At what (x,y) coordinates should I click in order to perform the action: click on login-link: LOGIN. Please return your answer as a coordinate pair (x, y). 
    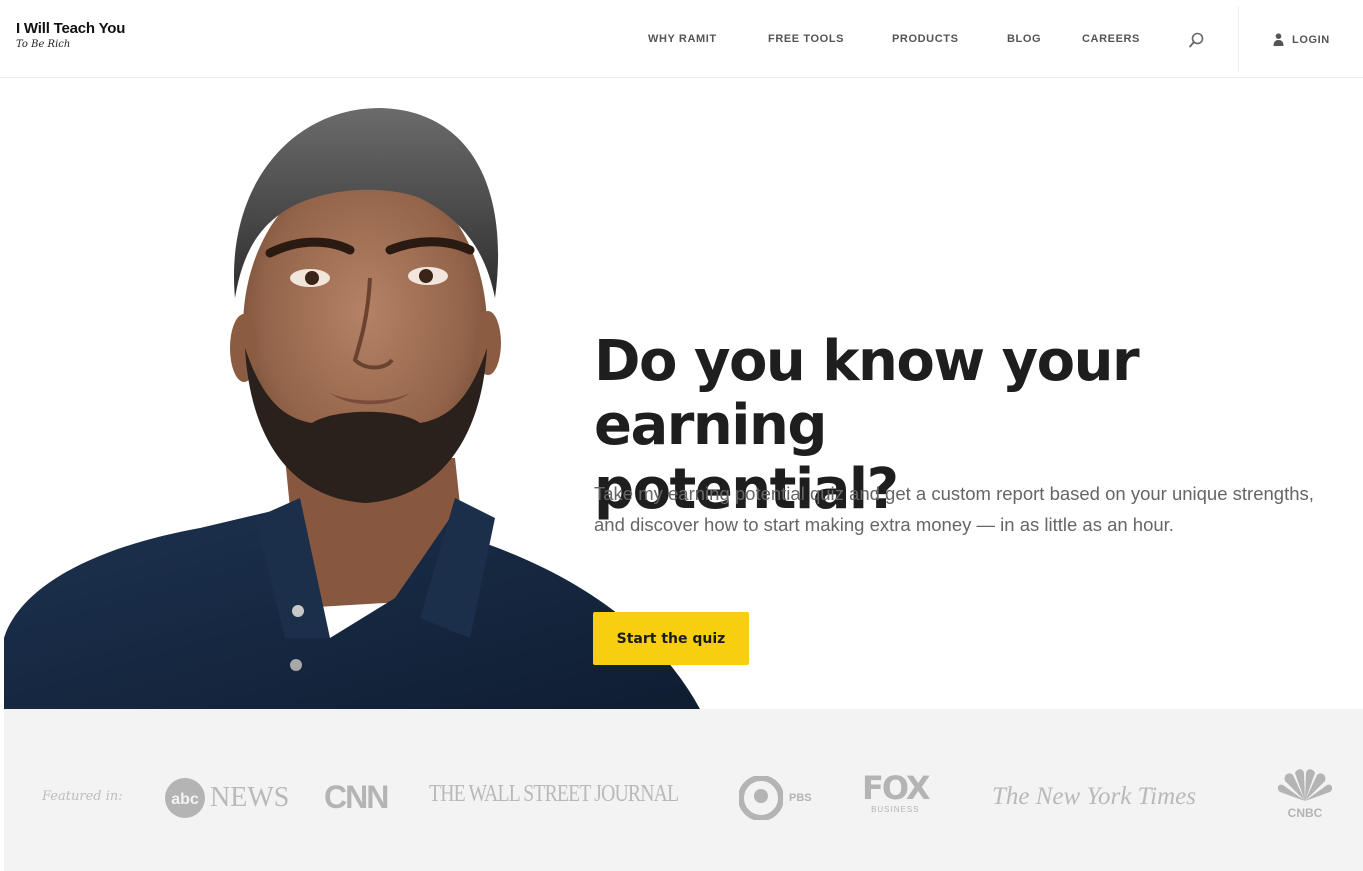
    Looking at the image, I should click on (1301, 39).